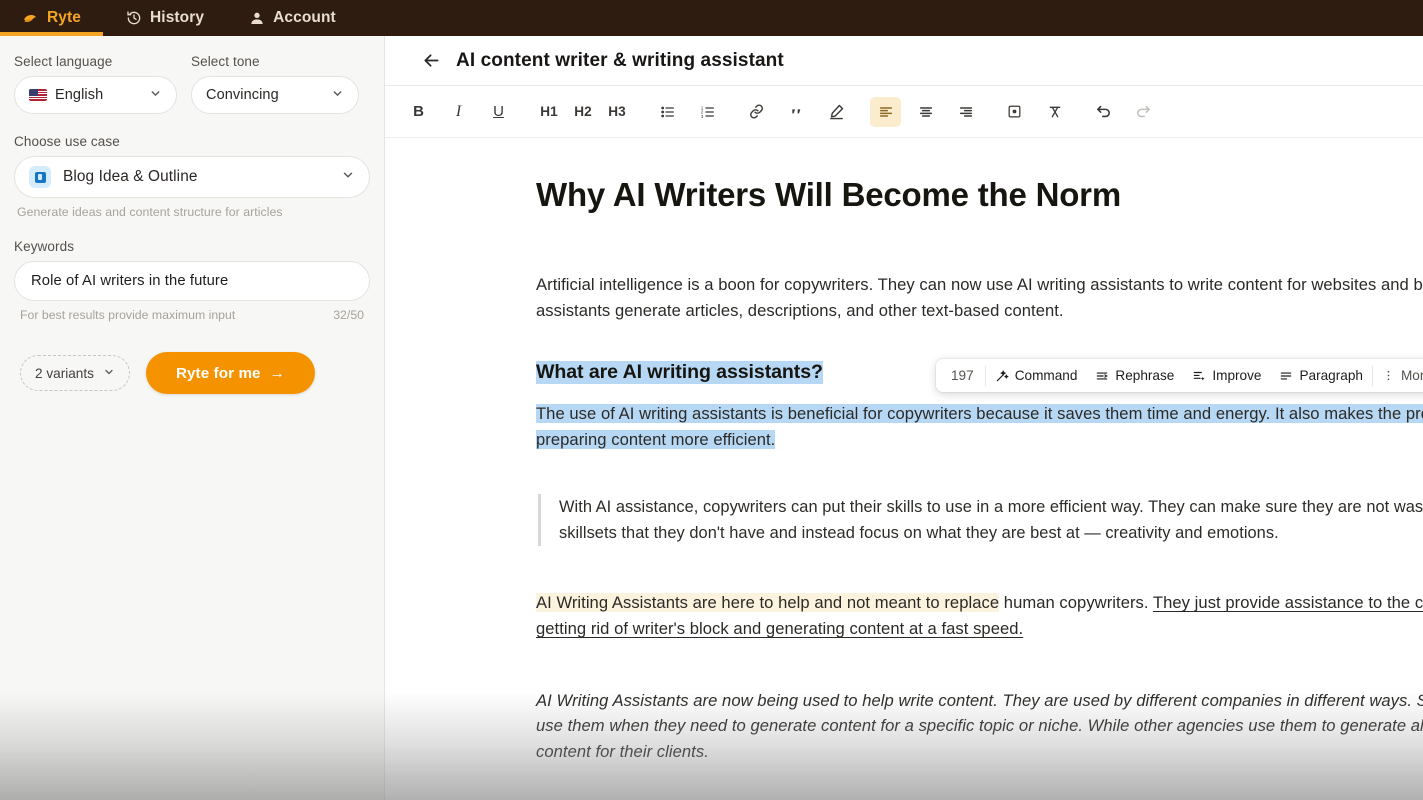 The height and width of the screenshot is (800, 1423). I want to click on keywords-input, so click(192, 281).